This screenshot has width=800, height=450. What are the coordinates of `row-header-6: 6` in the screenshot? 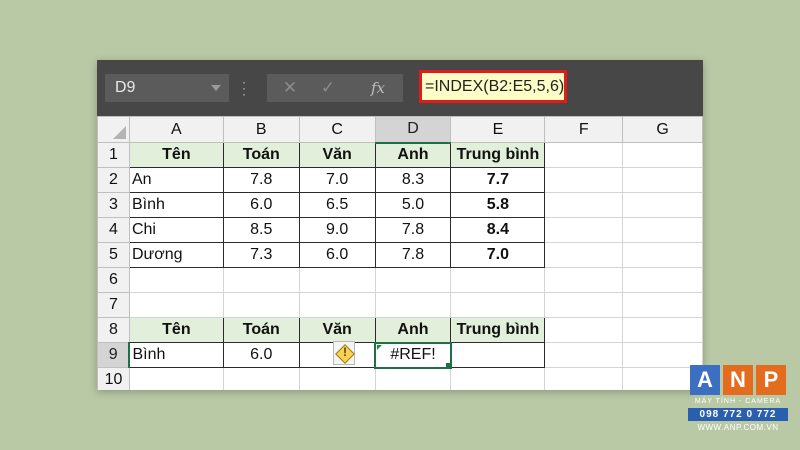 It's located at (113, 280).